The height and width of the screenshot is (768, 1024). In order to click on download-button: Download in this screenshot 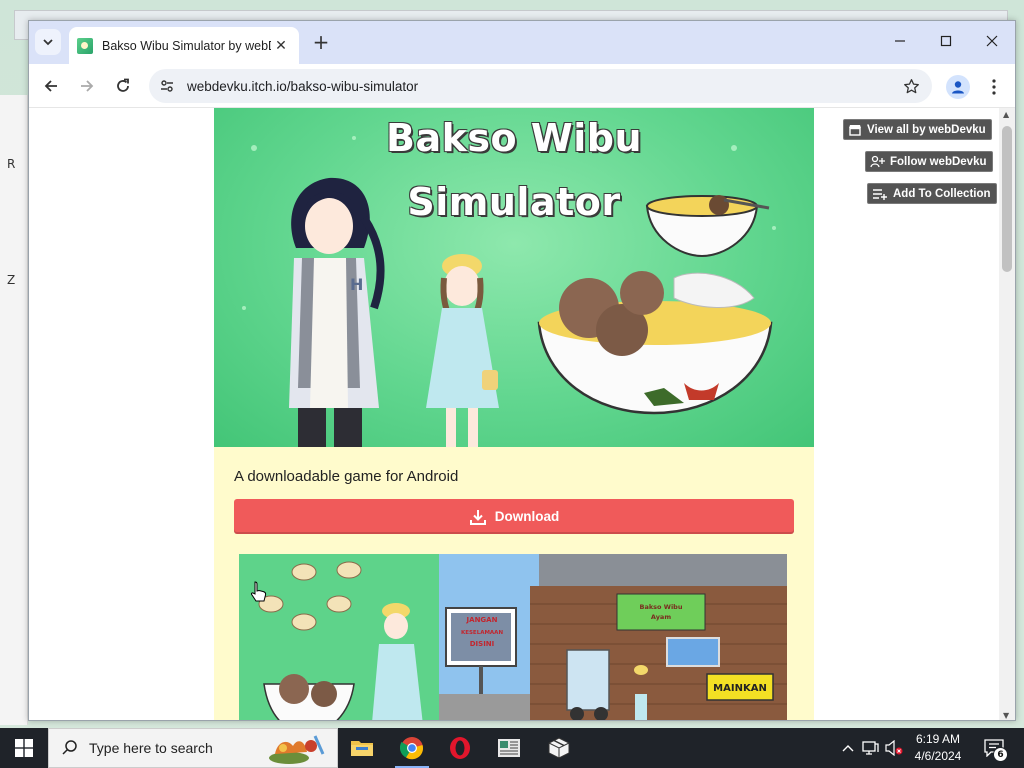, I will do `click(514, 516)`.